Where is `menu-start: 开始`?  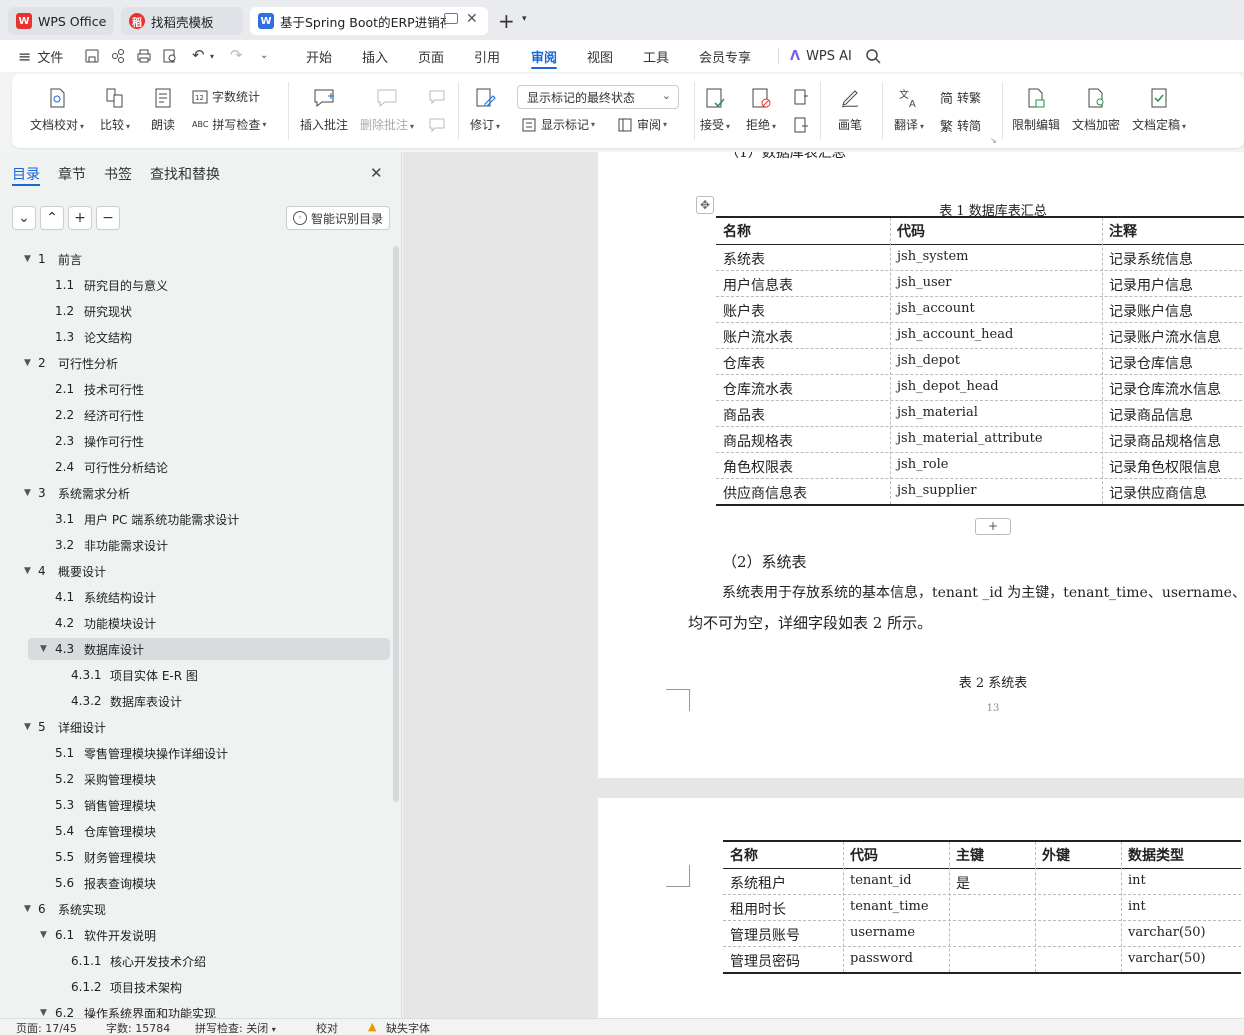 menu-start: 开始 is located at coordinates (319, 56).